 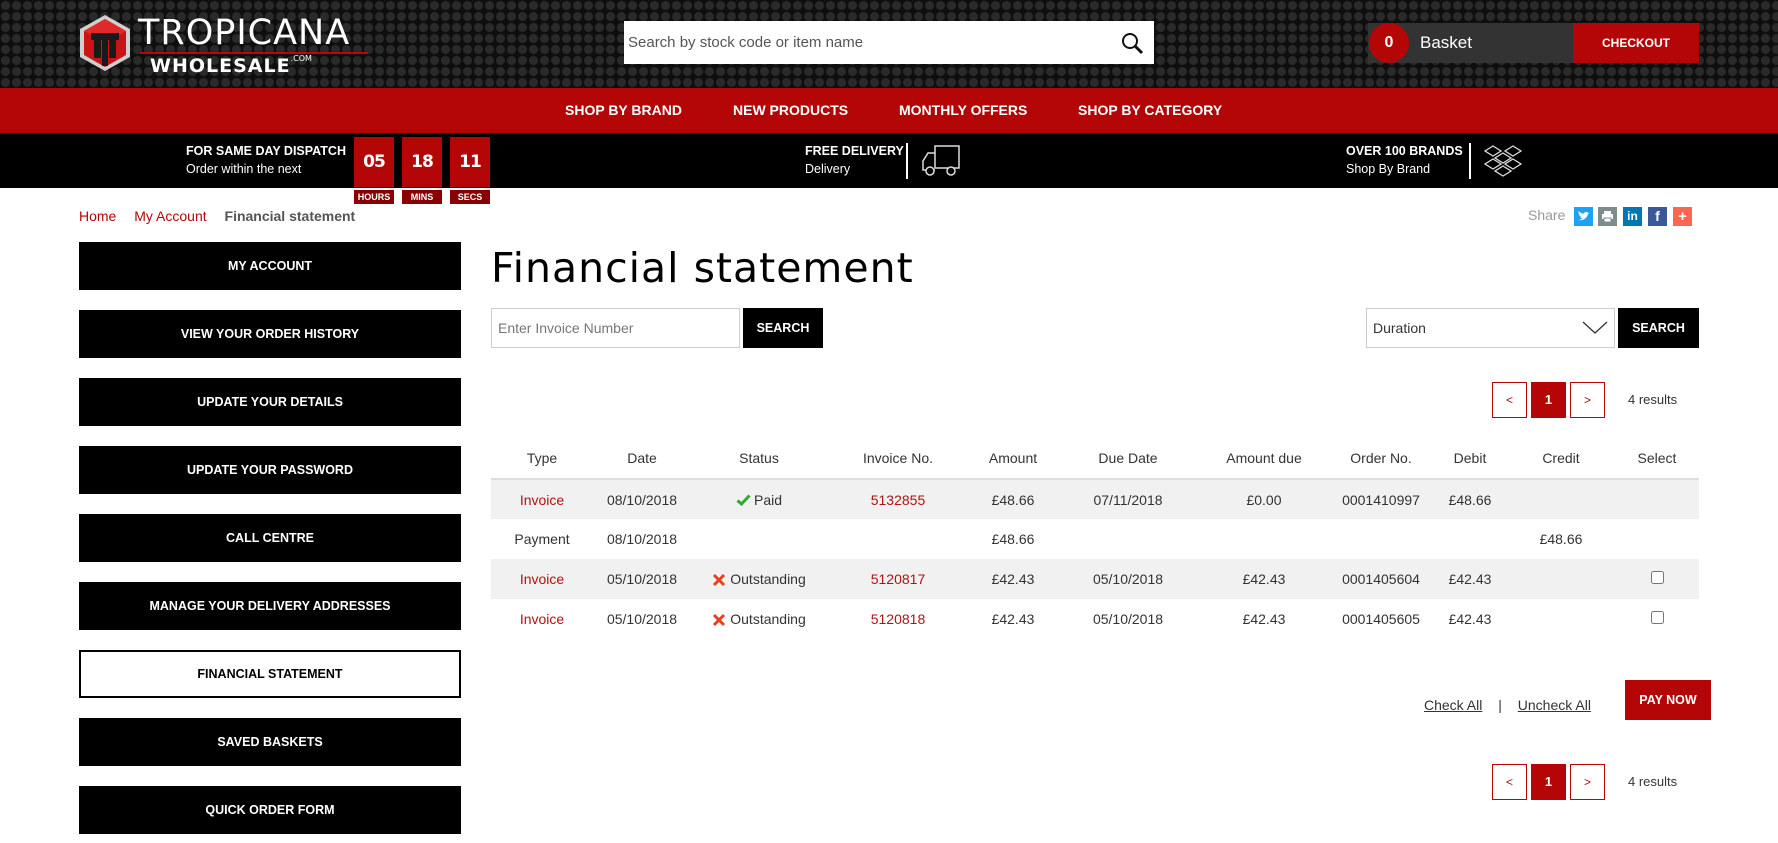 I want to click on print-icon, so click(x=1607, y=216).